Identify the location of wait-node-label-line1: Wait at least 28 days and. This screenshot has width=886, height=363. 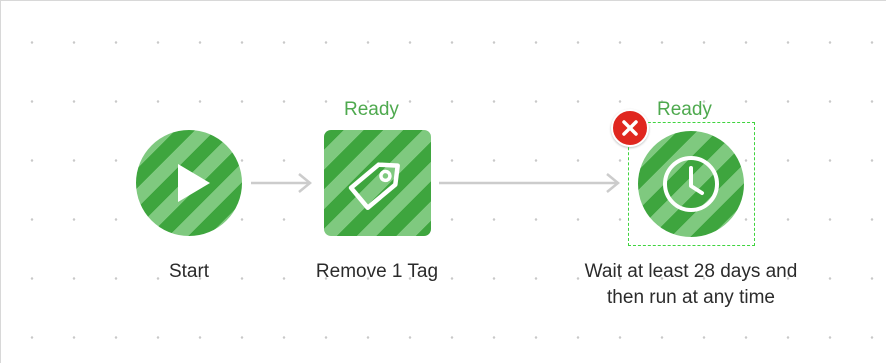
(691, 271).